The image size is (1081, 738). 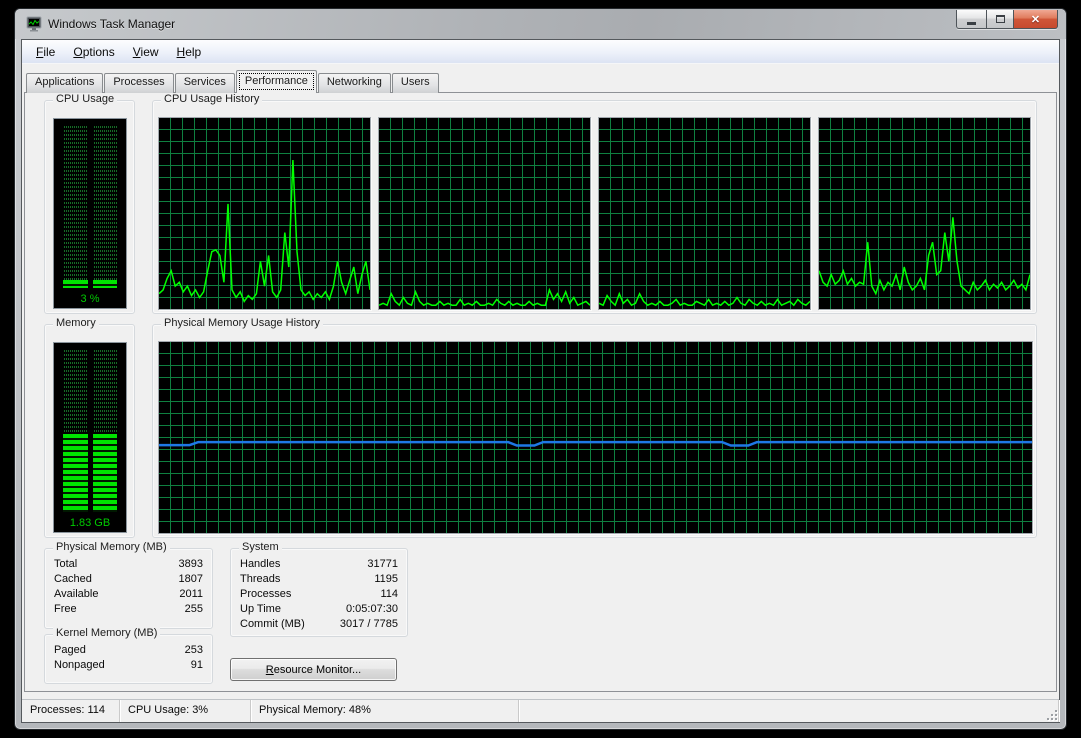 What do you see at coordinates (484, 213) in the screenshot?
I see `cpu-history-graph-core2` at bounding box center [484, 213].